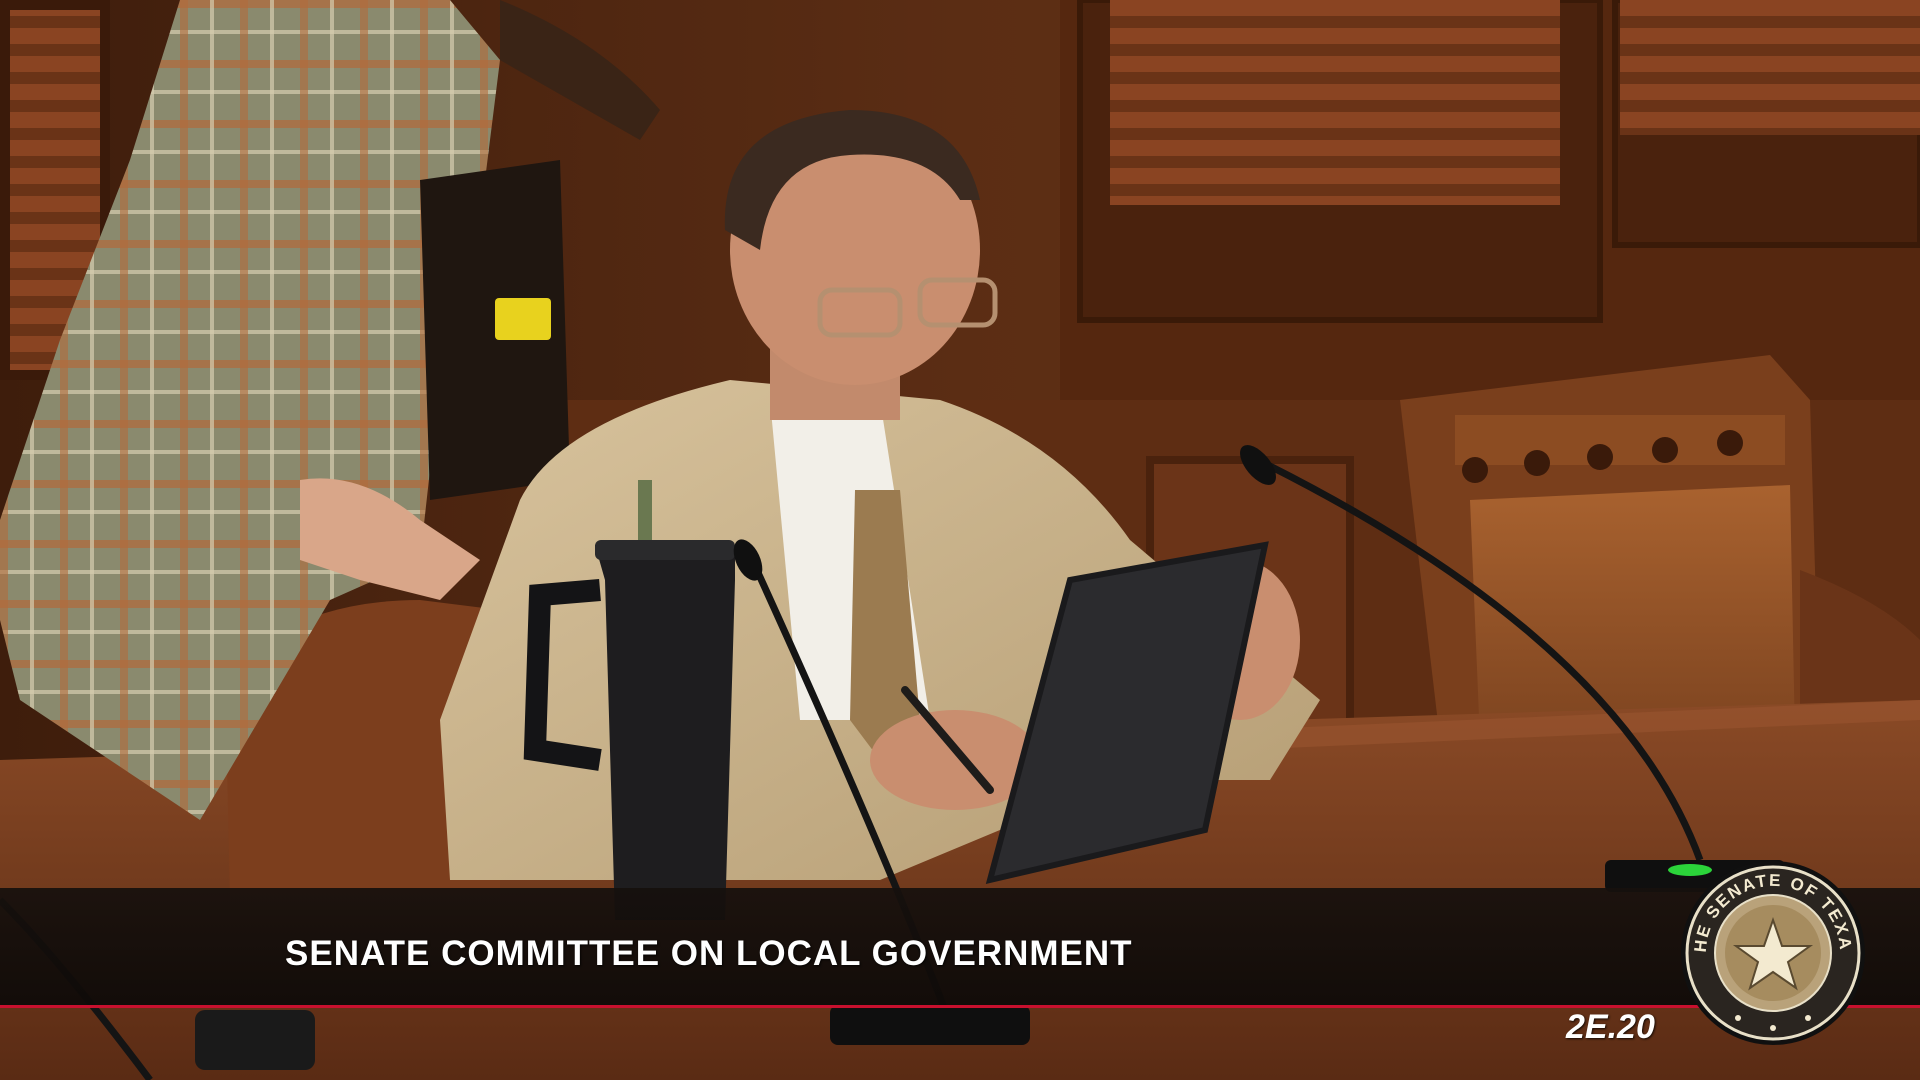 The width and height of the screenshot is (1920, 1080). Describe the element at coordinates (1610, 1027) in the screenshot. I see `timecode-label: 2E.20` at that location.